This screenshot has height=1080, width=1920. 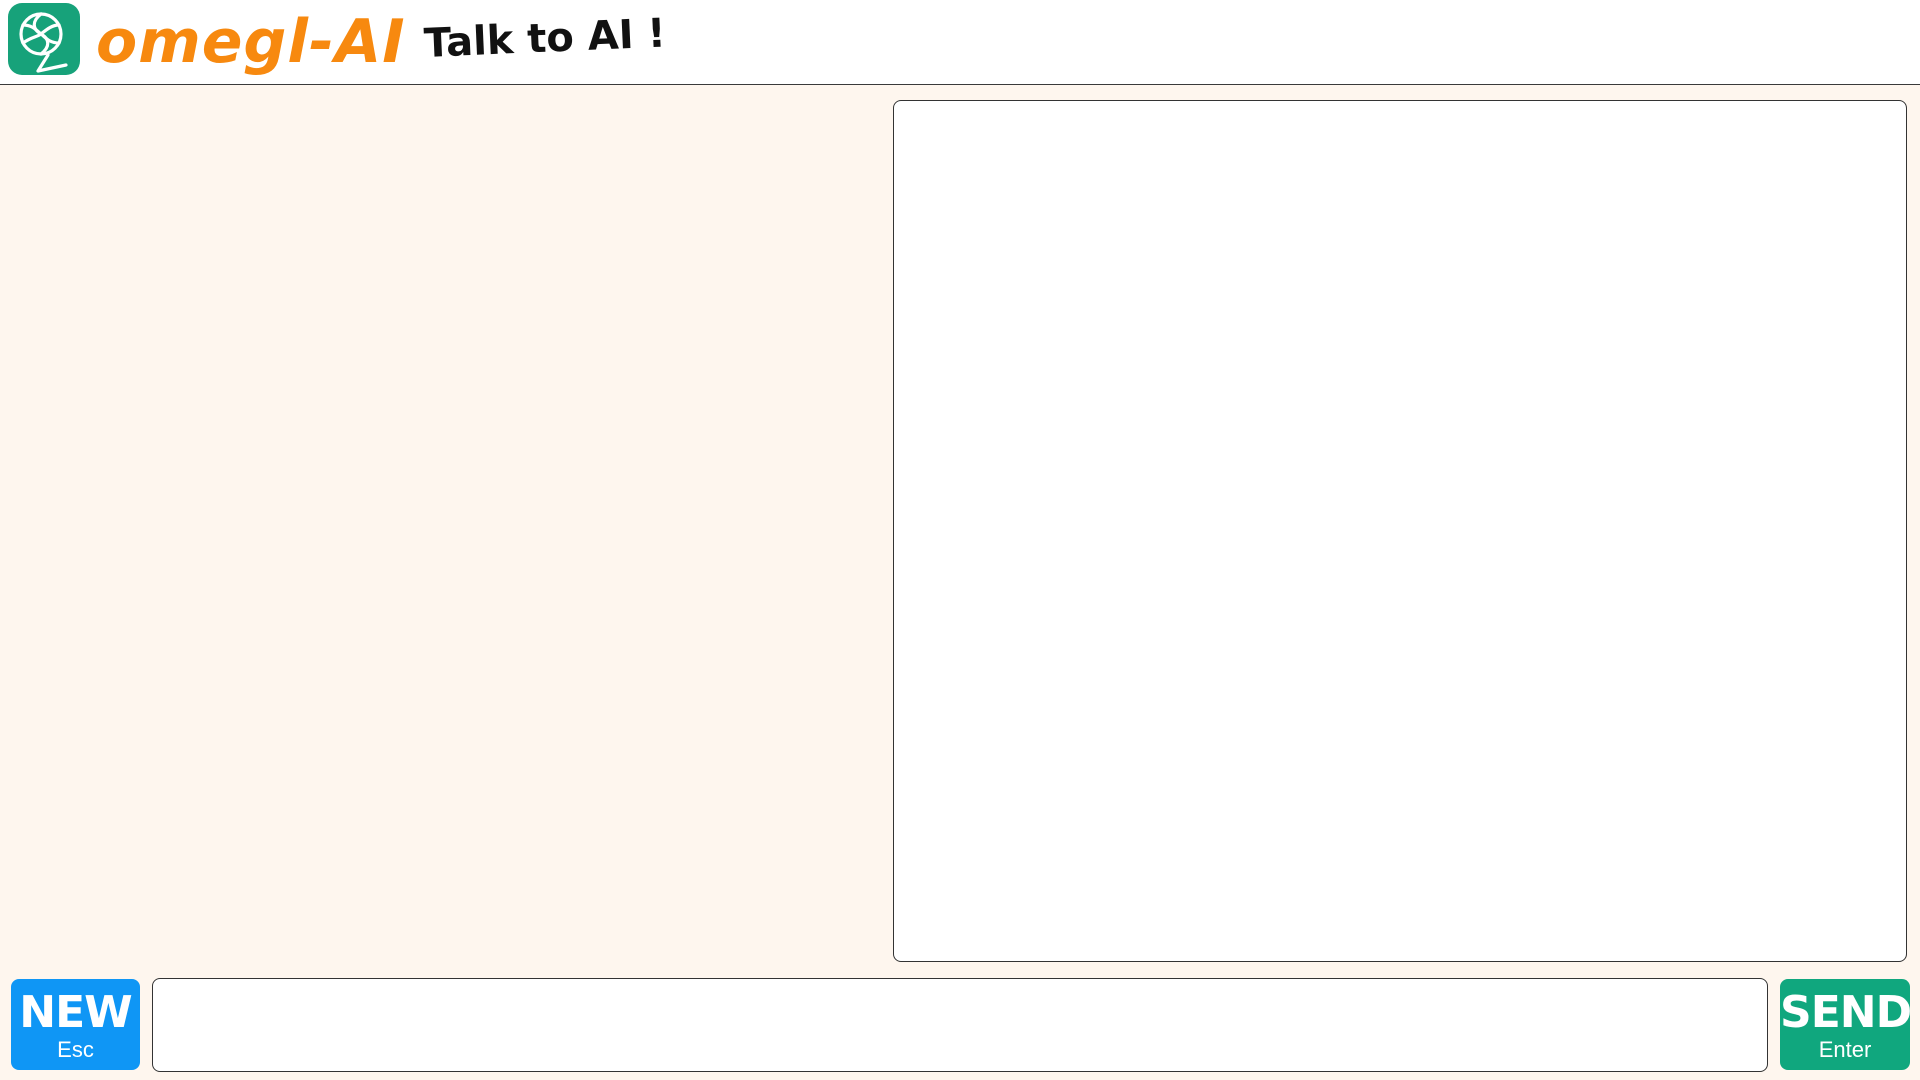 What do you see at coordinates (1845, 1049) in the screenshot?
I see `send-button-shortcut: Enter` at bounding box center [1845, 1049].